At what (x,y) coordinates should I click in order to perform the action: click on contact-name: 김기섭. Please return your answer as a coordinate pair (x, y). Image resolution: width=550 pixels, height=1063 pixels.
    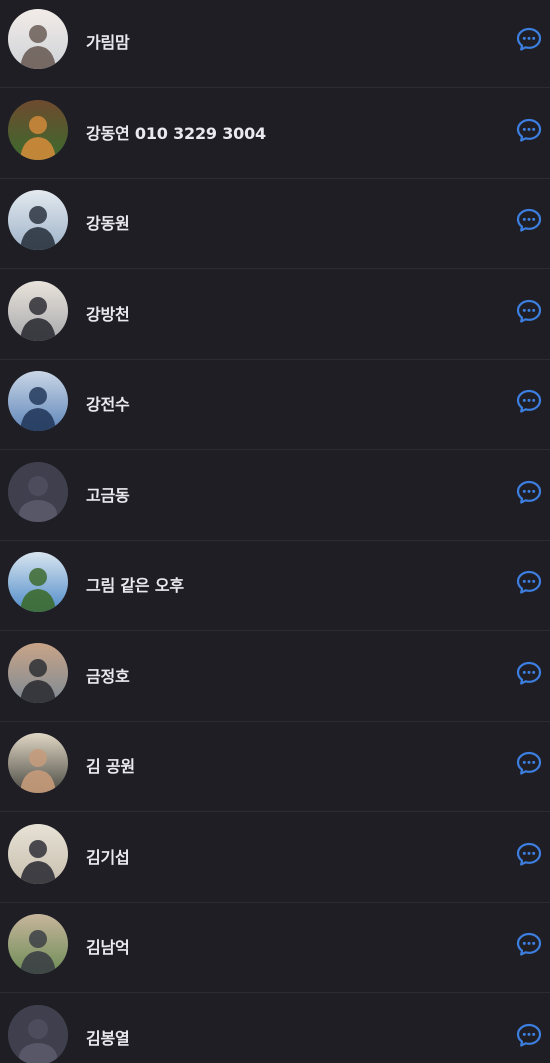
    Looking at the image, I should click on (108, 857).